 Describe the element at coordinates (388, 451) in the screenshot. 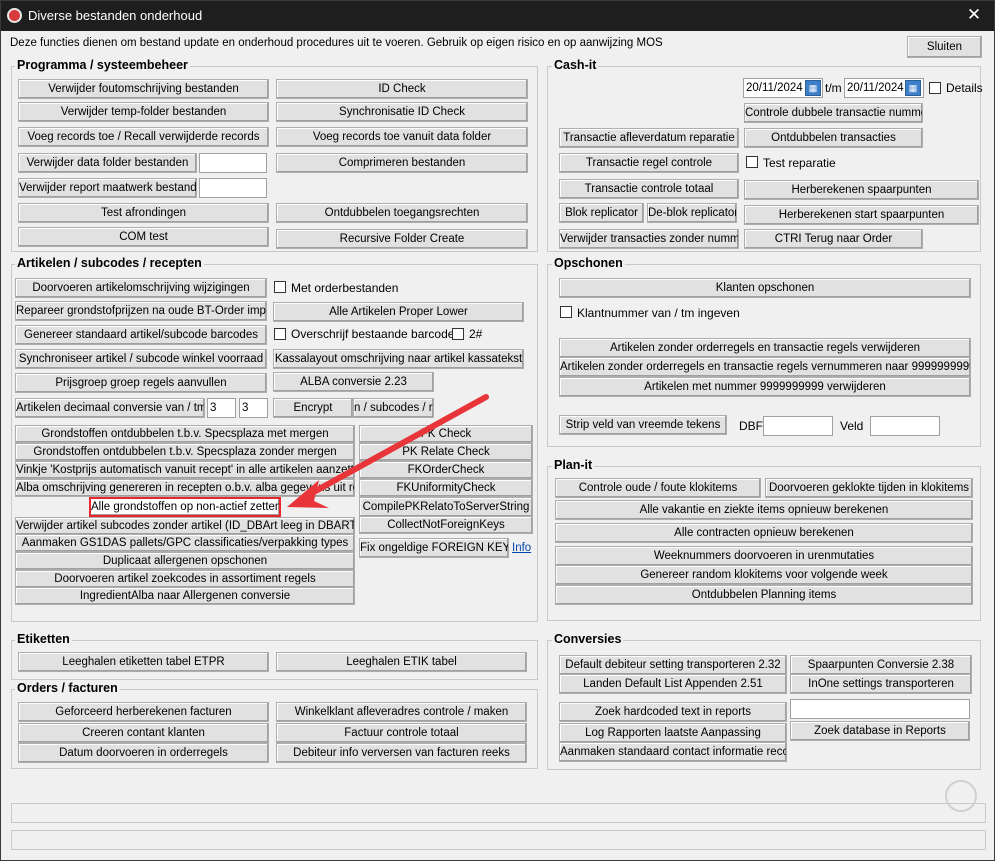

I see `annotation-arrow` at that location.